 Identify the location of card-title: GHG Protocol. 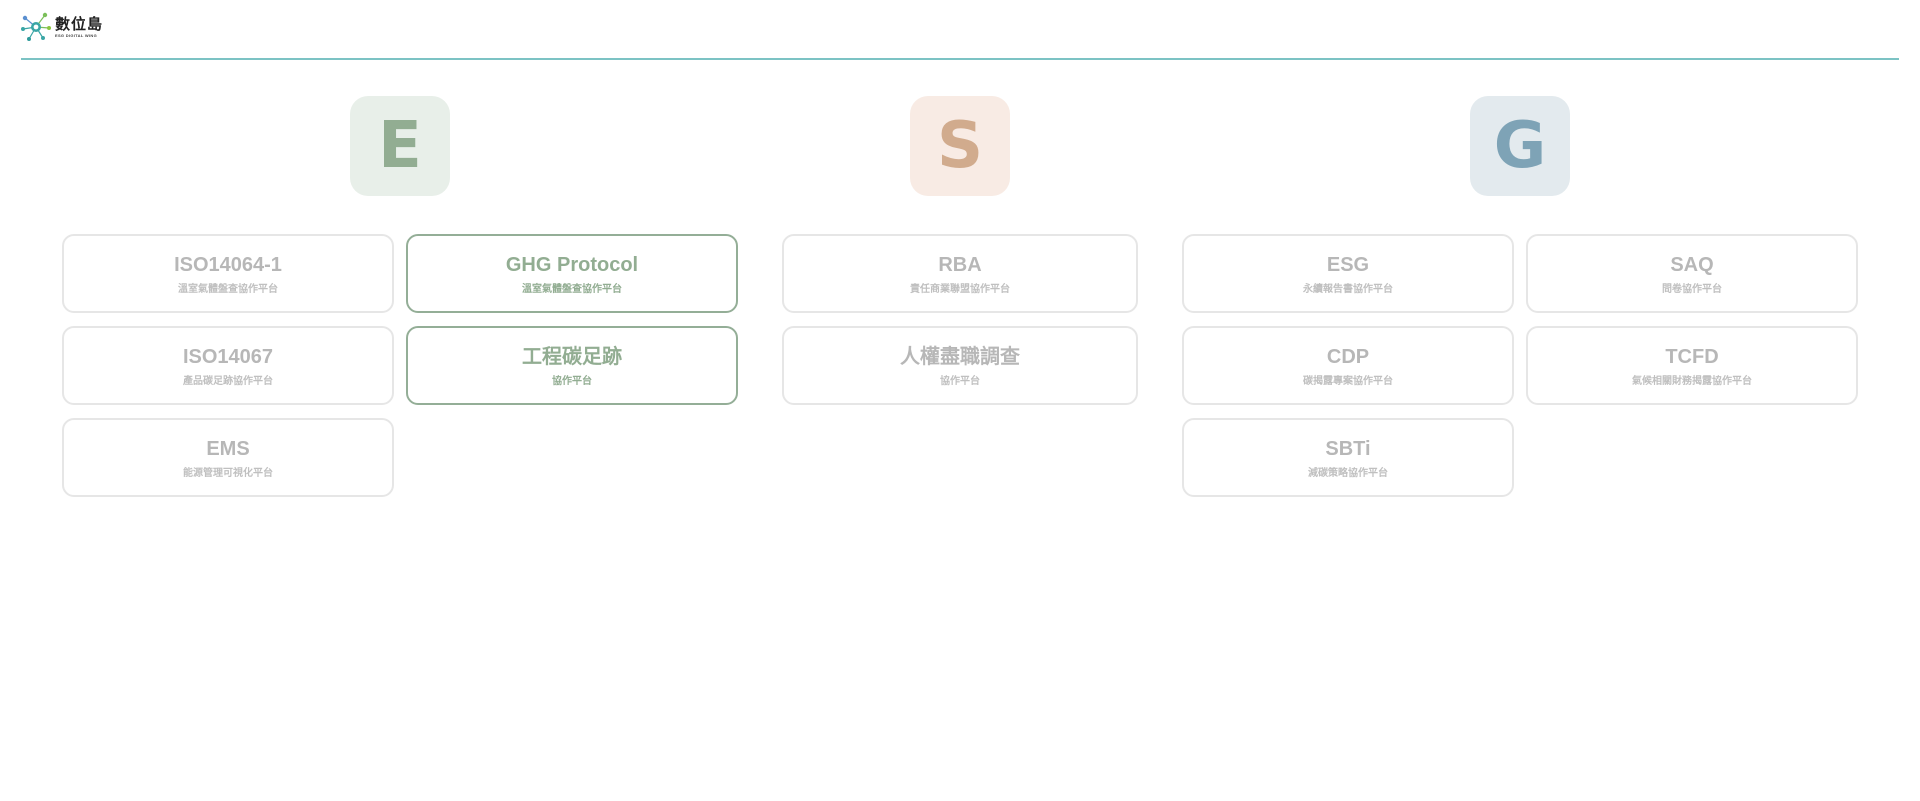
(572, 264).